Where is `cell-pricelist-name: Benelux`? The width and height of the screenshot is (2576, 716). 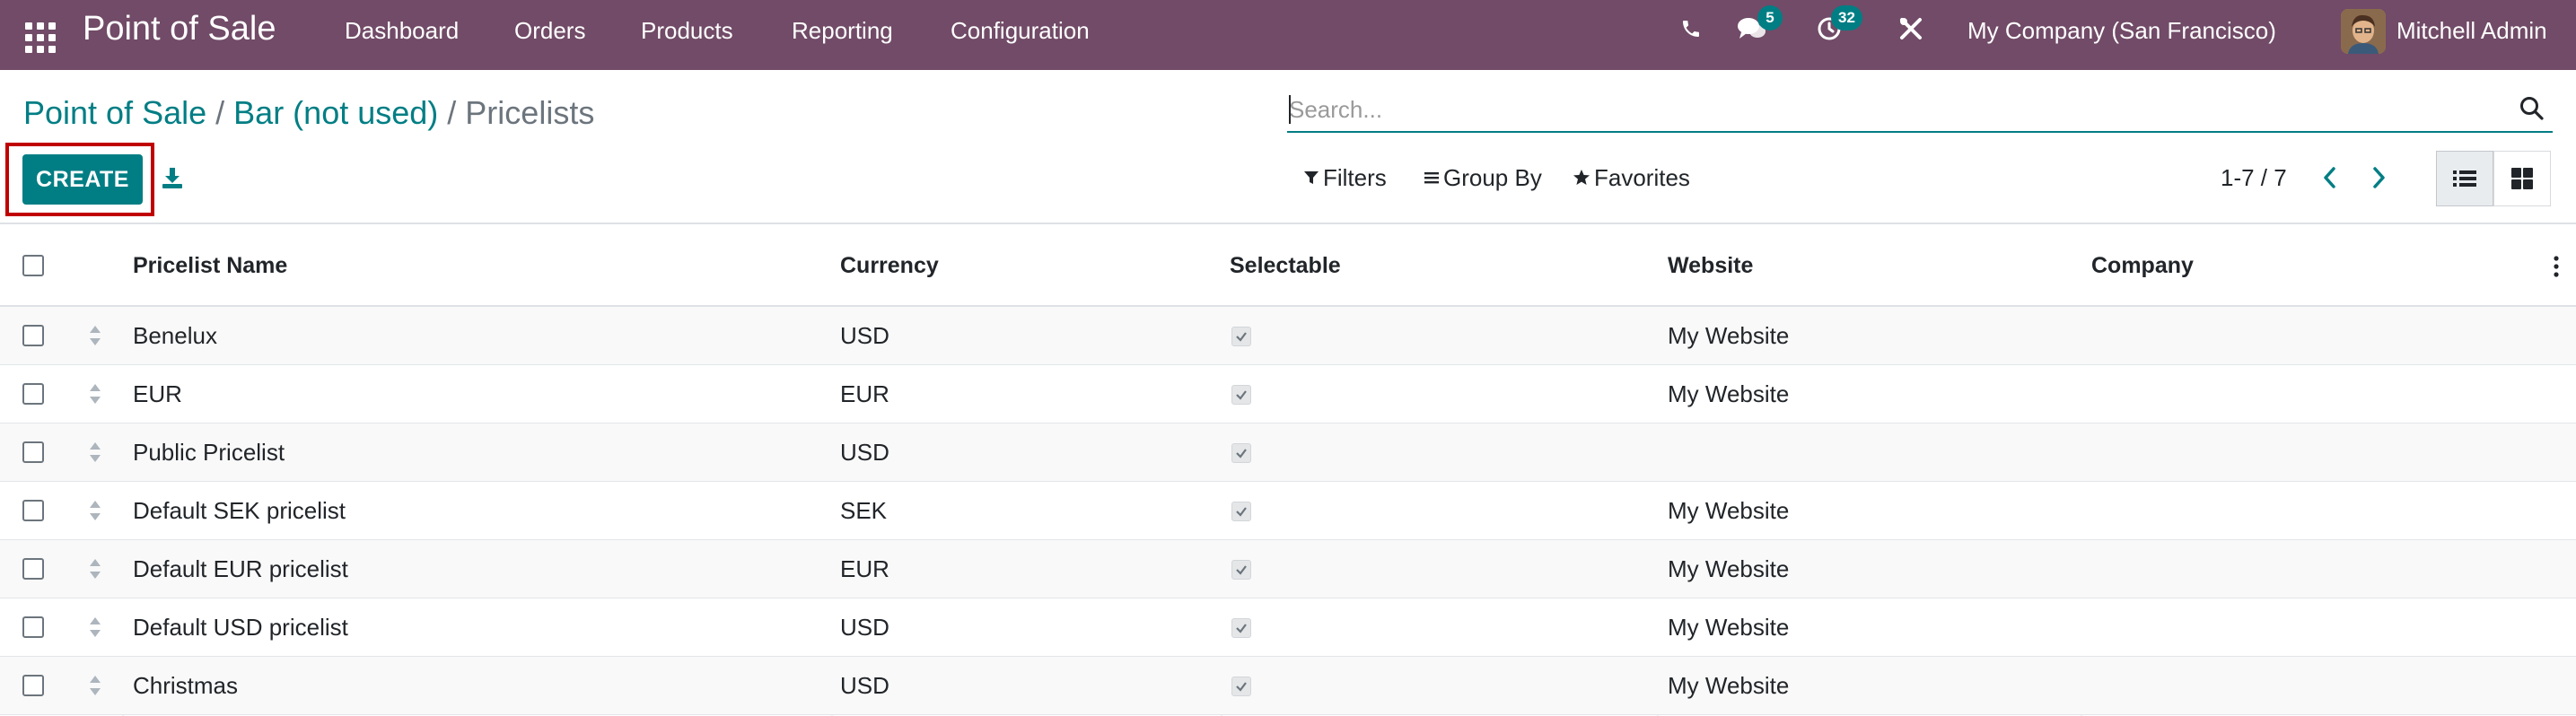
cell-pricelist-name: Benelux is located at coordinates (175, 335).